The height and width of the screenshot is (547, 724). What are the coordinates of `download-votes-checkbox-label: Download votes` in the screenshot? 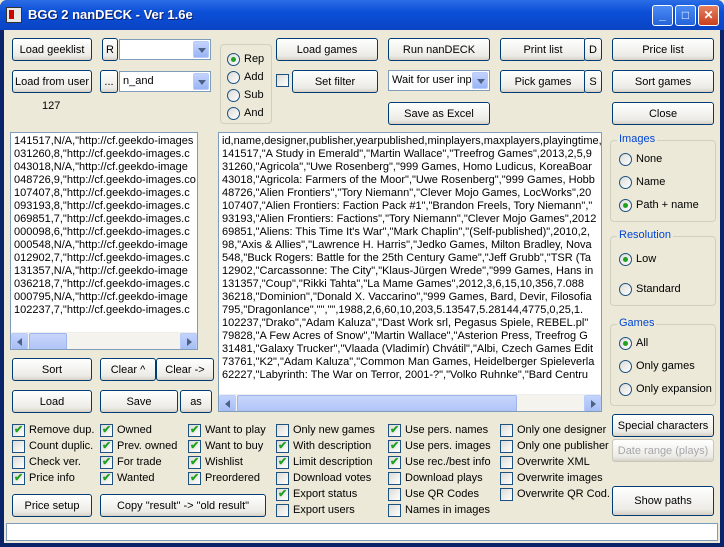 It's located at (332, 478).